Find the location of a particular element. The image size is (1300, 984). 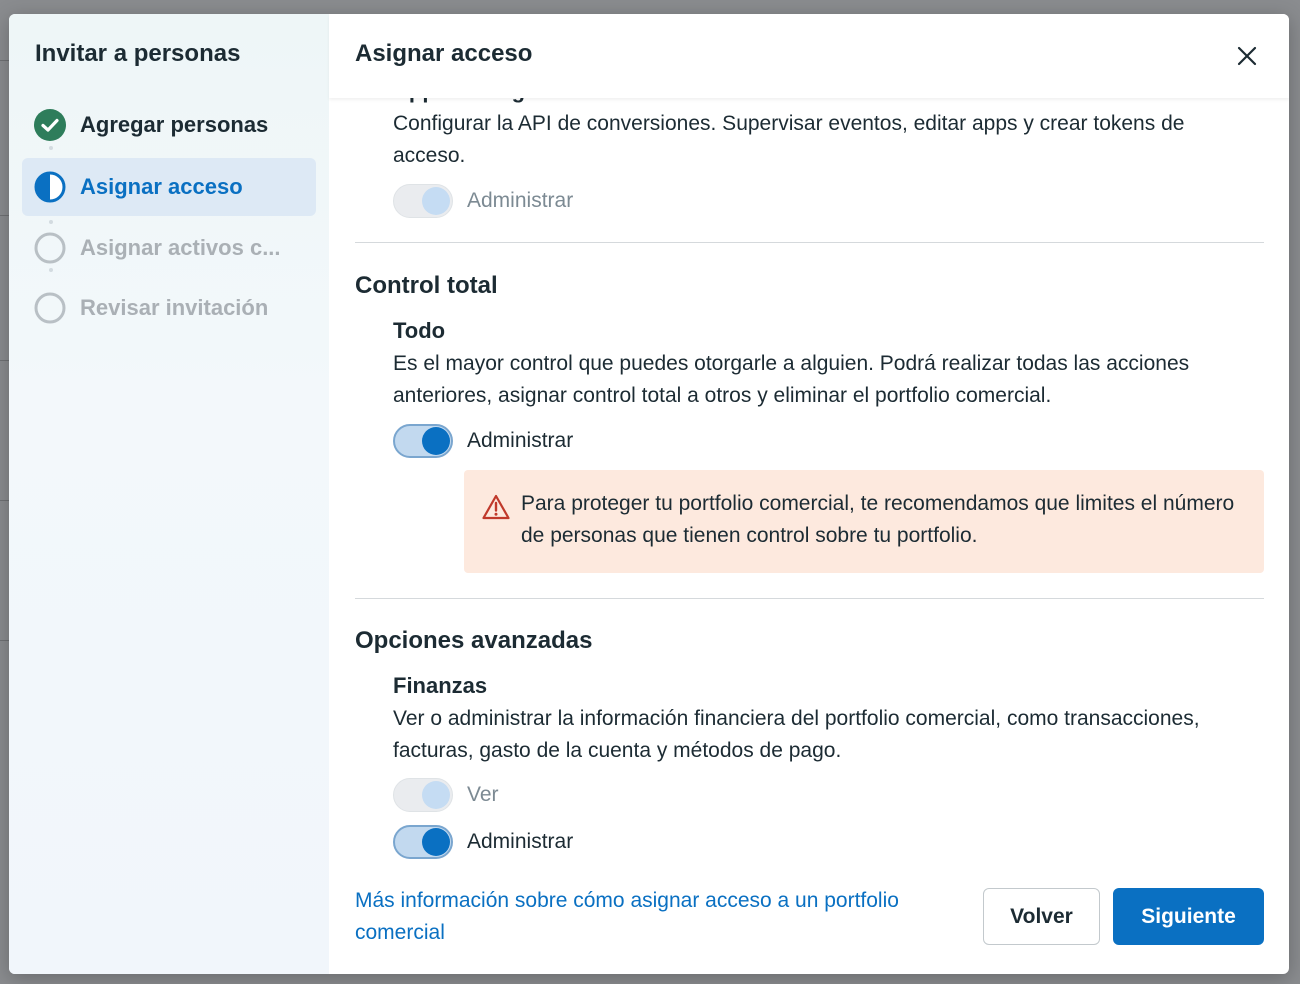

full-control-toggle-row: Administrar is located at coordinates (483, 441).